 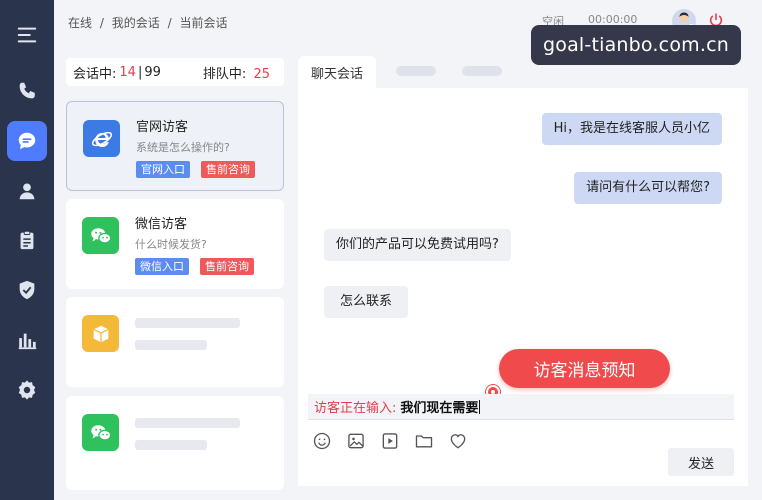 I want to click on typing-label: 访客正在输入:, so click(x=355, y=408).